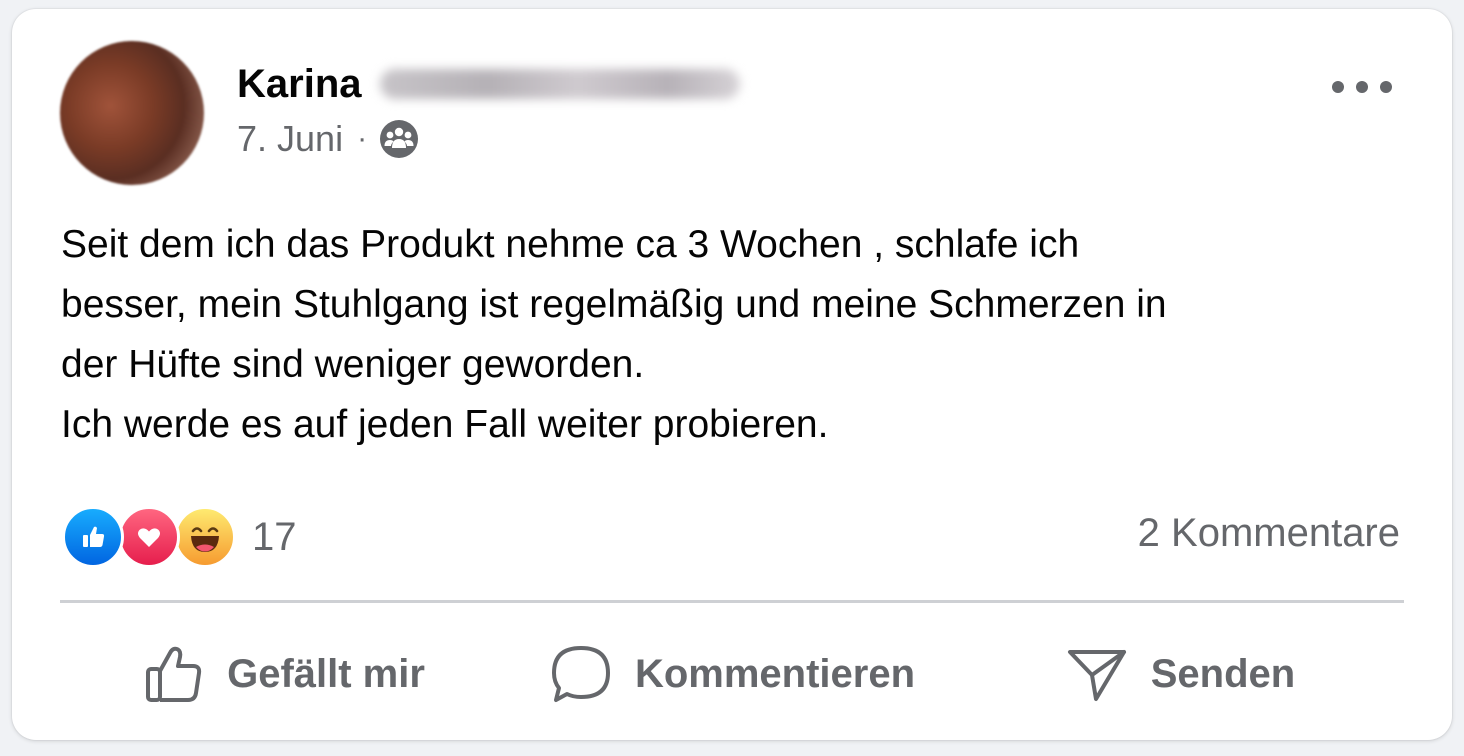 The height and width of the screenshot is (756, 1464). What do you see at coordinates (174, 674) in the screenshot?
I see `thumbs-up-icon` at bounding box center [174, 674].